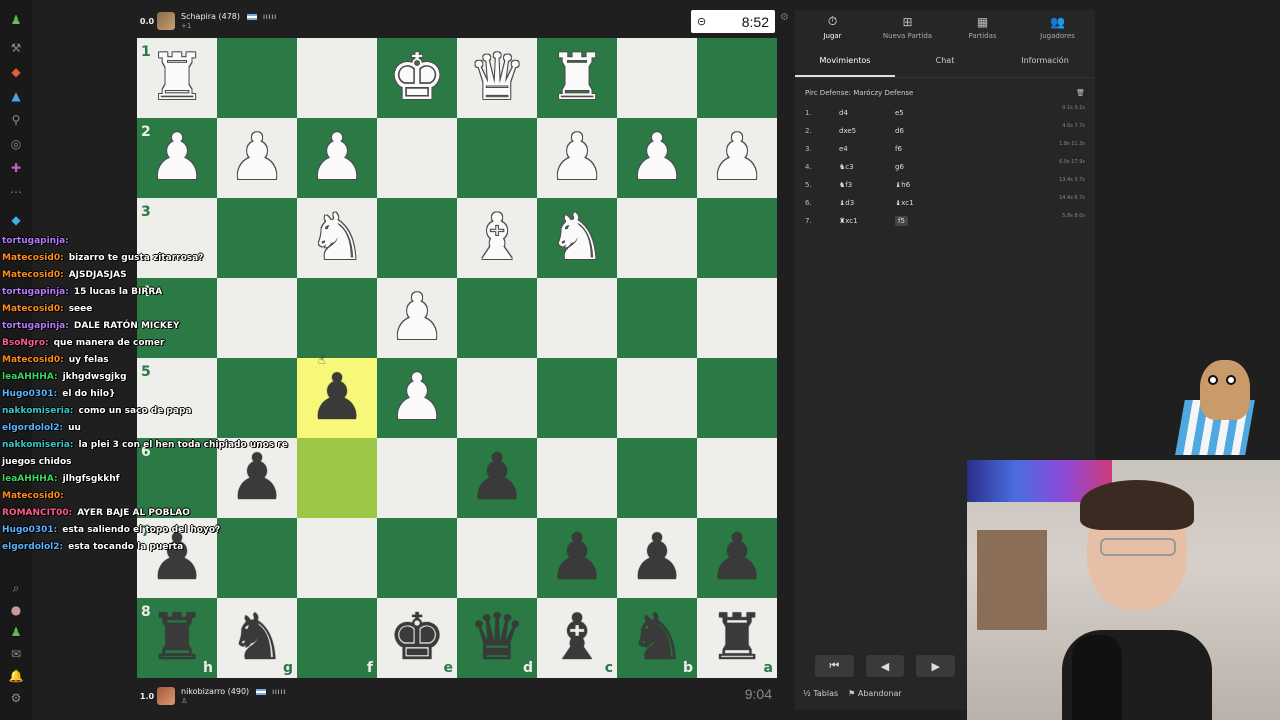  I want to click on square-f1, so click(337, 78).